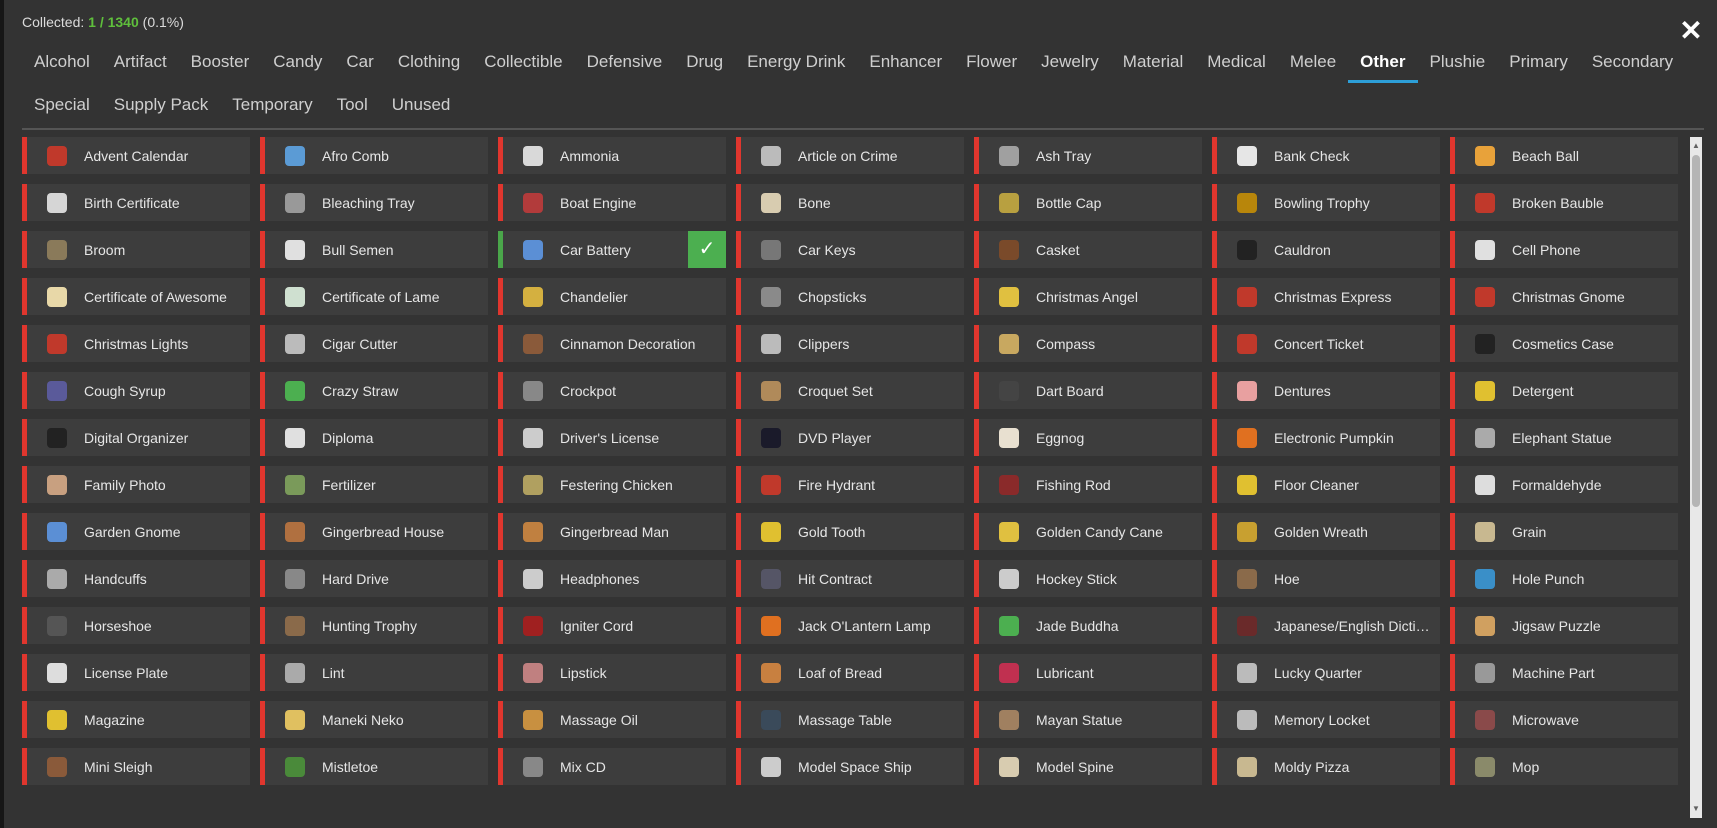  What do you see at coordinates (374, 719) in the screenshot?
I see `item-card: Maneki Neko` at bounding box center [374, 719].